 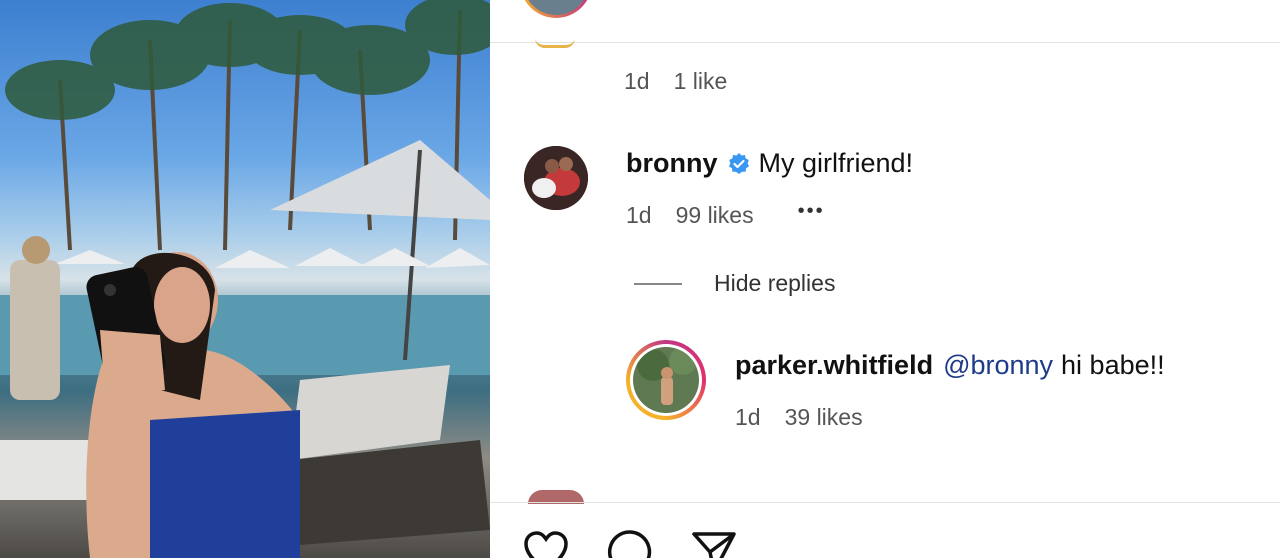 What do you see at coordinates (824, 417) in the screenshot?
I see `comment-likes: 39 likes` at bounding box center [824, 417].